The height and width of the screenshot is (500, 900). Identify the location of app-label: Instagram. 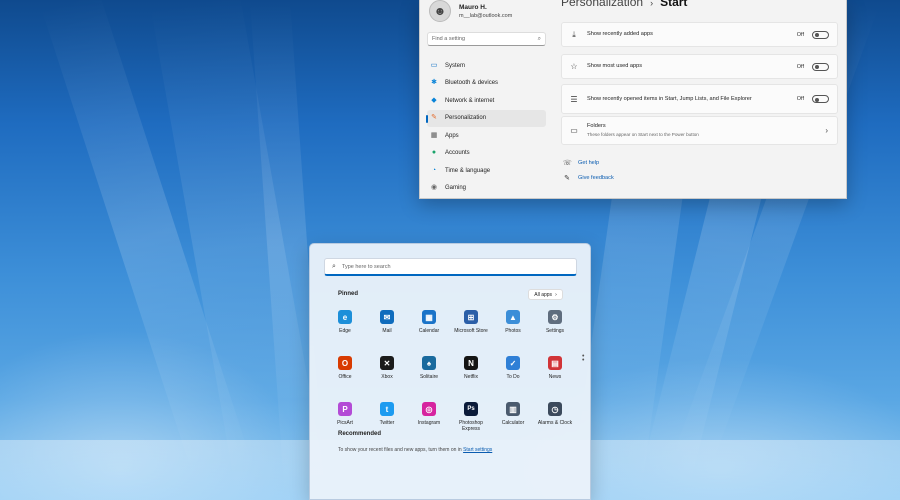
(429, 423).